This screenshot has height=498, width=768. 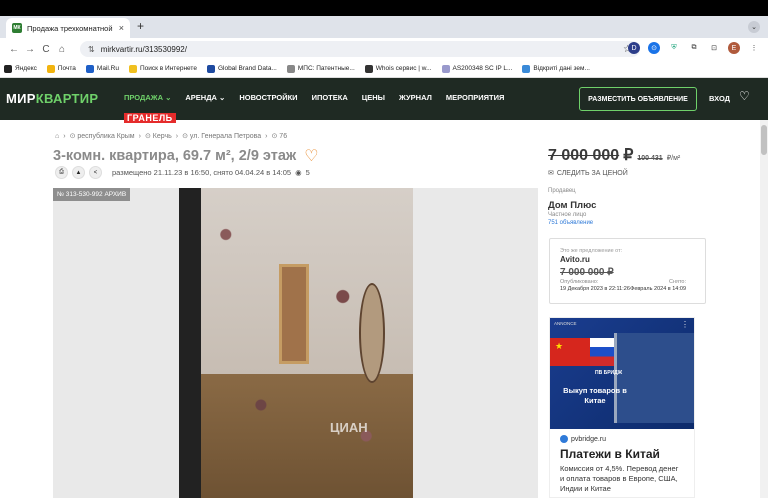 What do you see at coordinates (579, 282) in the screenshot?
I see `published-label: Опубликовано:` at bounding box center [579, 282].